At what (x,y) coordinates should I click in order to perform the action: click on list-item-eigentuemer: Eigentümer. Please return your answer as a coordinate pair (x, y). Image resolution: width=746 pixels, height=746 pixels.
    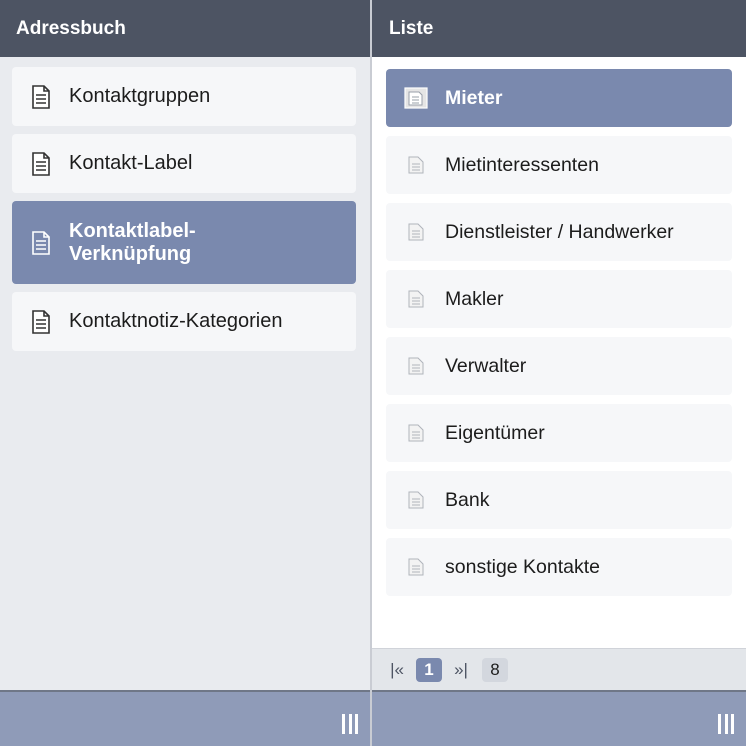
    Looking at the image, I should click on (559, 433).